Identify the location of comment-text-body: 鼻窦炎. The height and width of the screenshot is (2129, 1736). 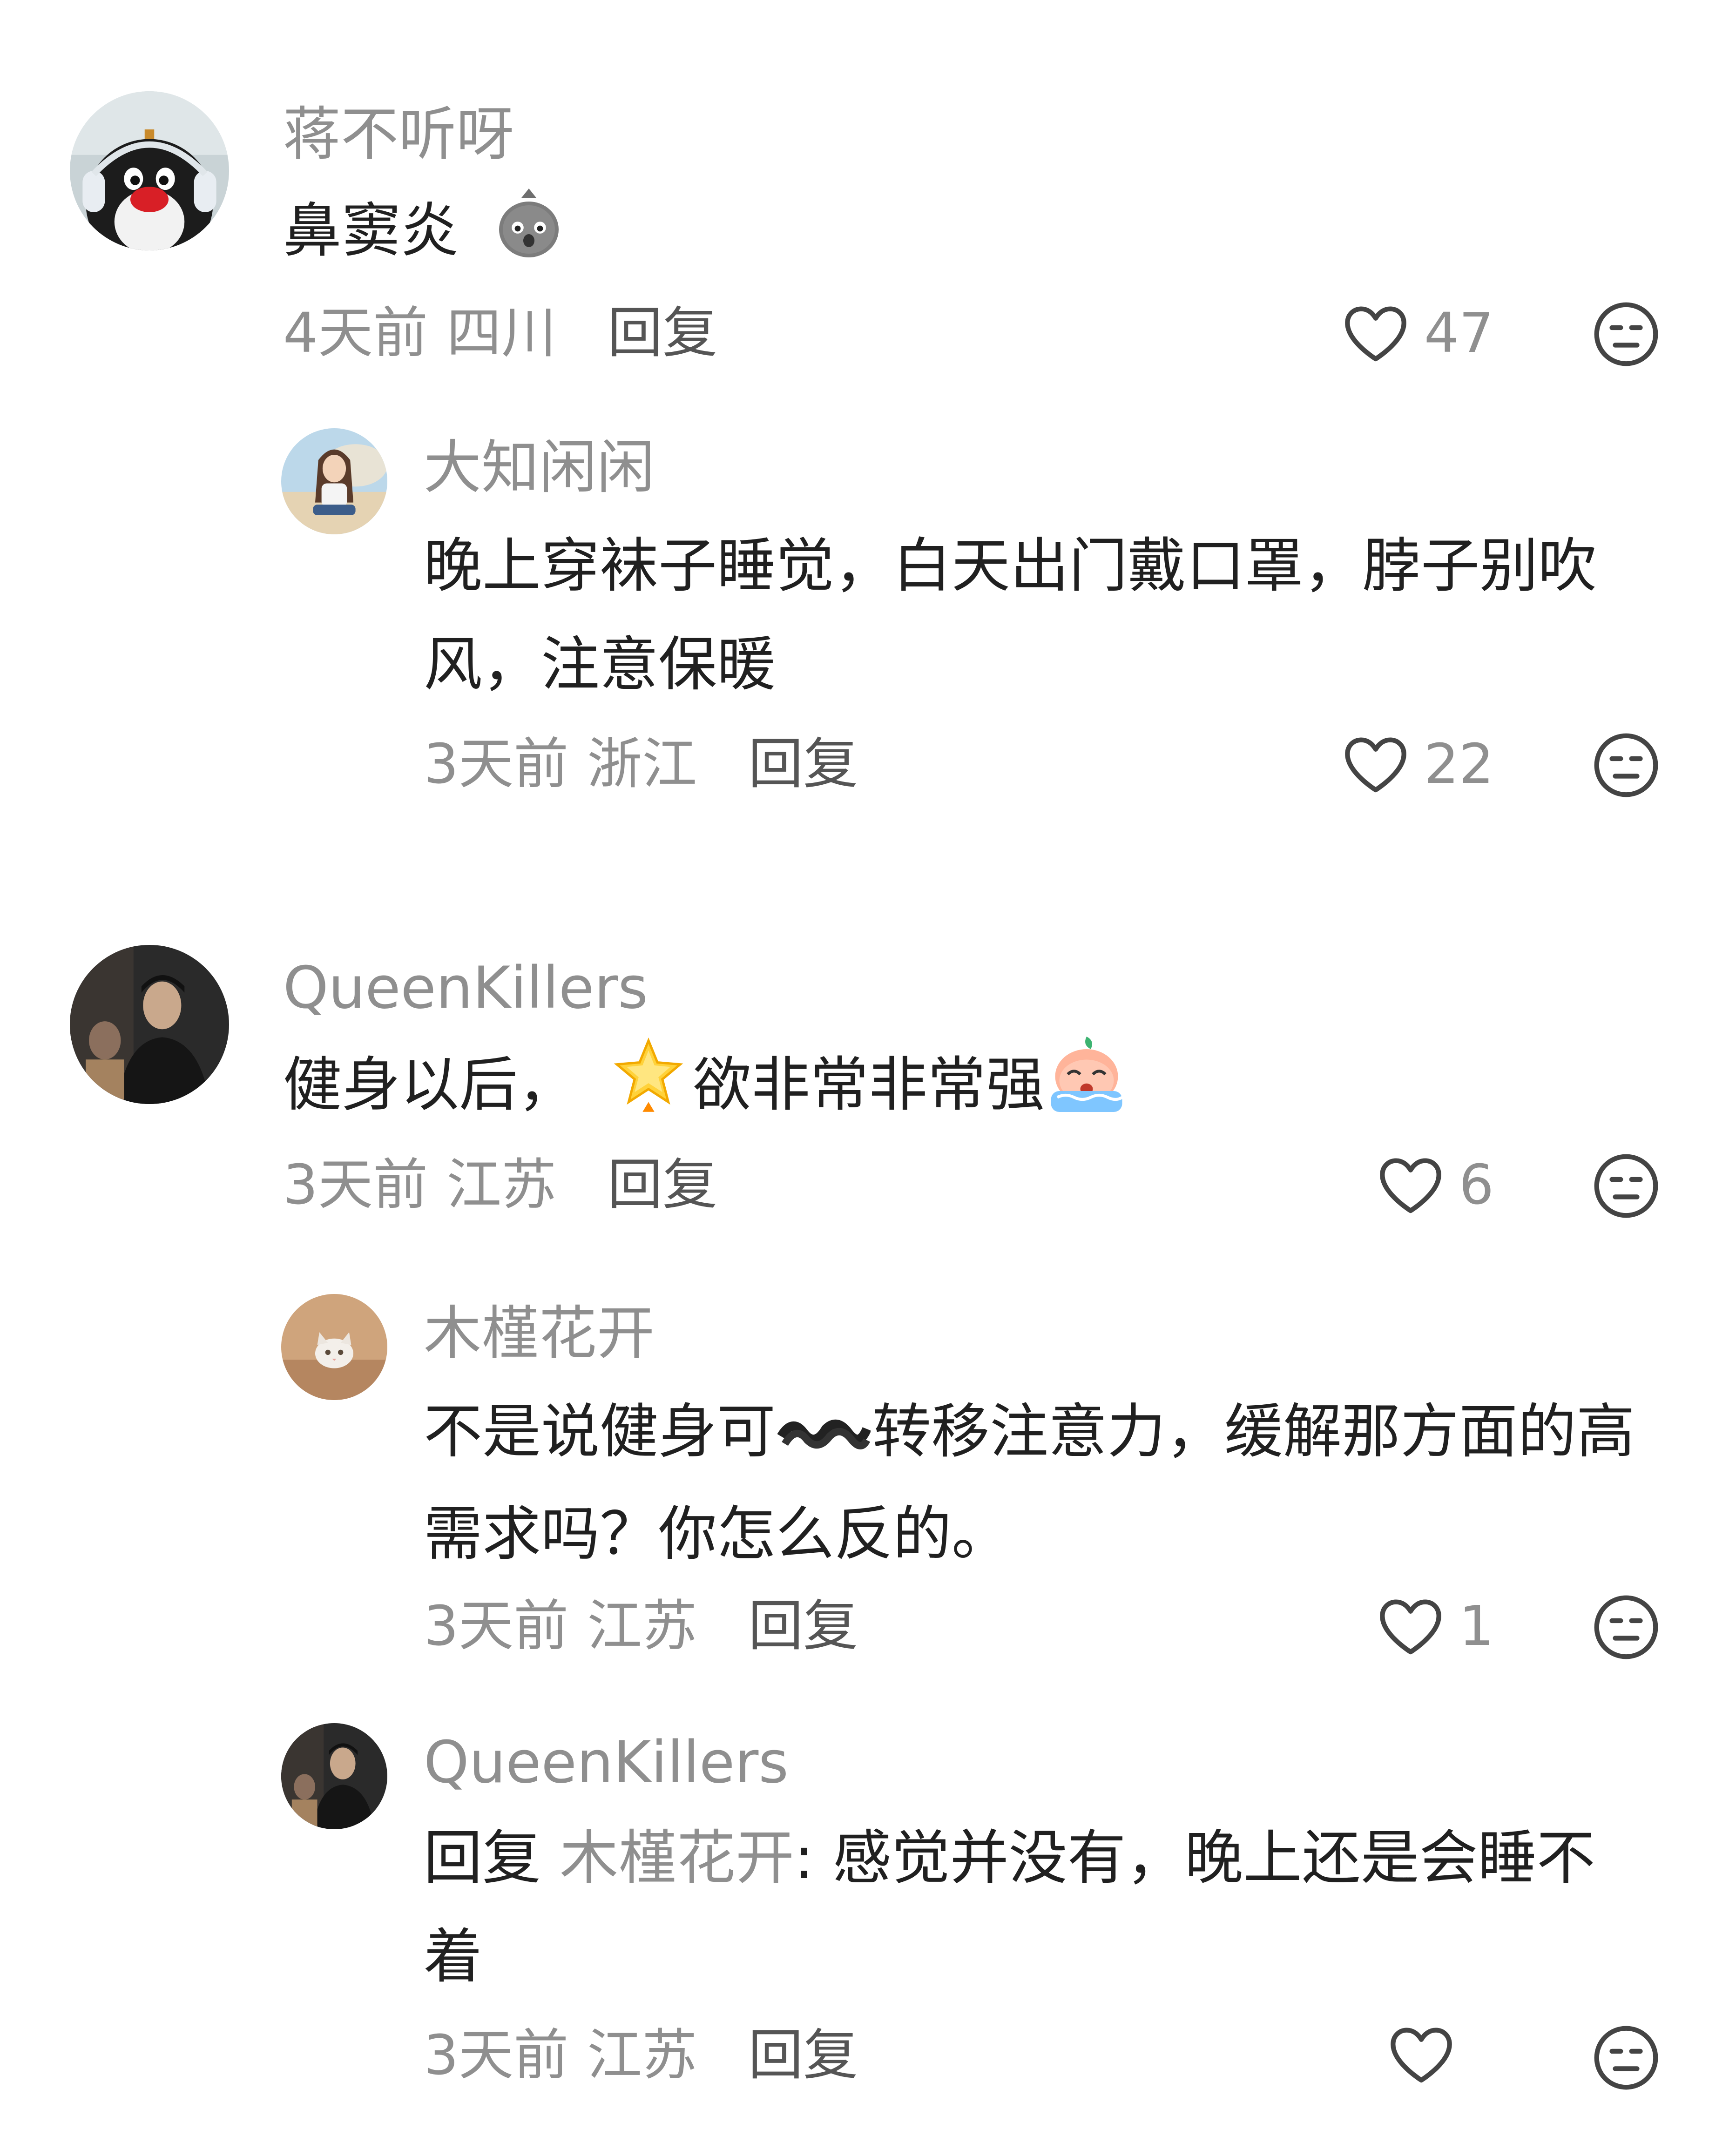
(371, 230).